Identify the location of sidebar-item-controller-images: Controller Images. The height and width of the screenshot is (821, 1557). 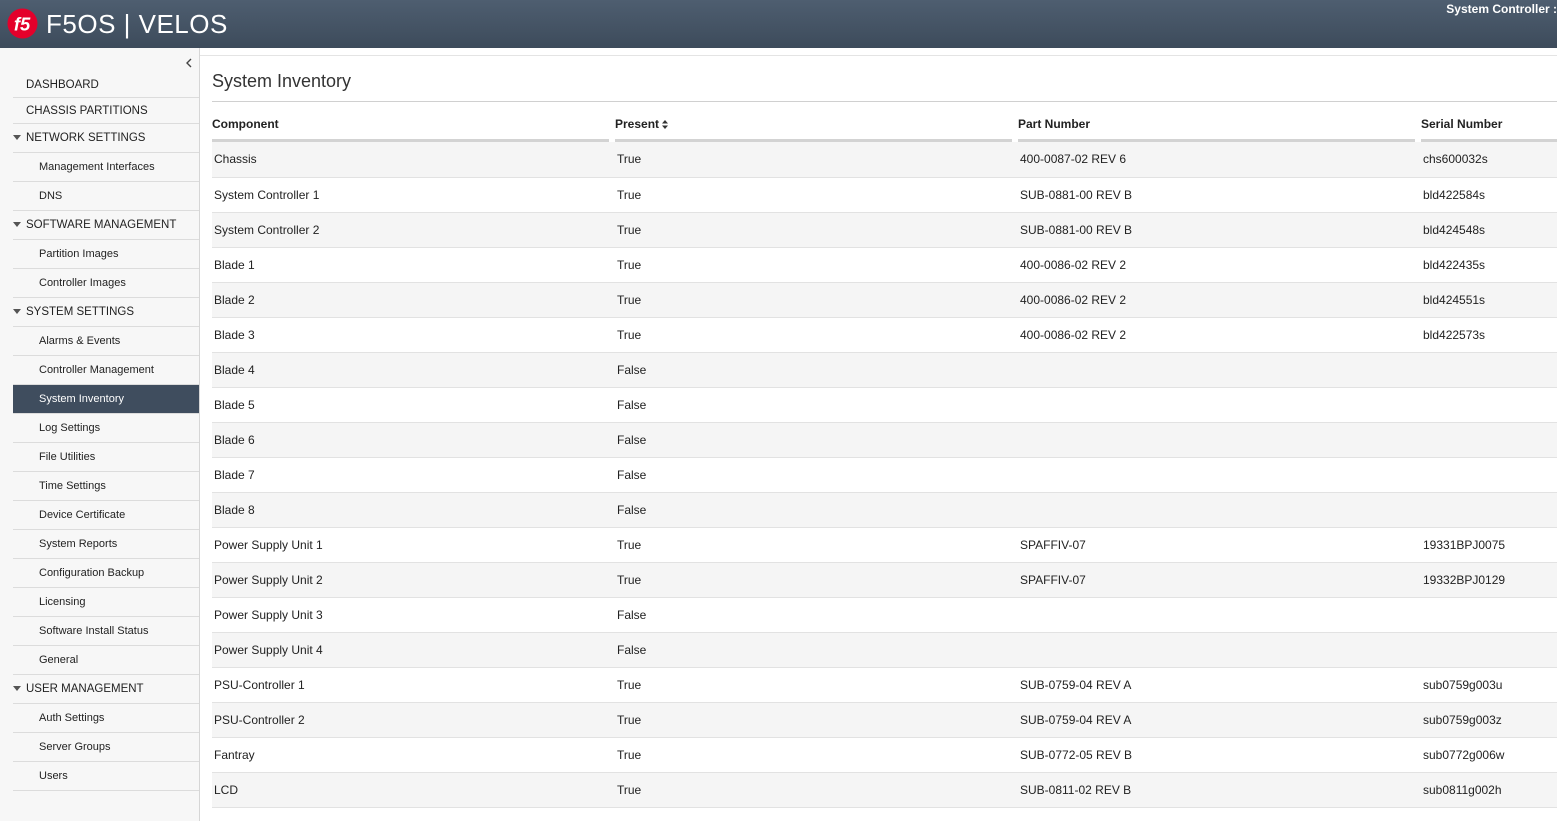
(106, 283).